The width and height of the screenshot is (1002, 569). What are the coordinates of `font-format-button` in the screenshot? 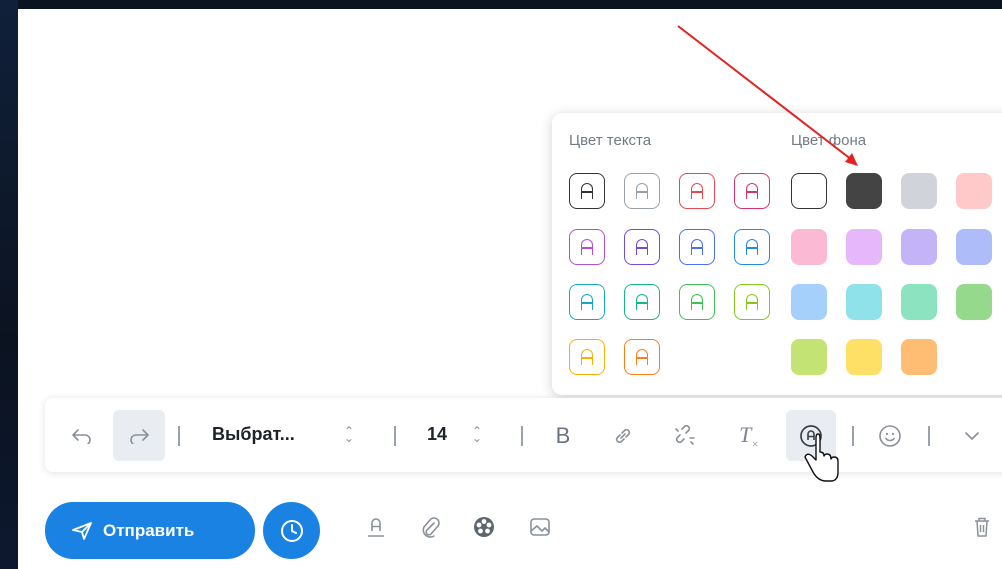 It's located at (376, 527).